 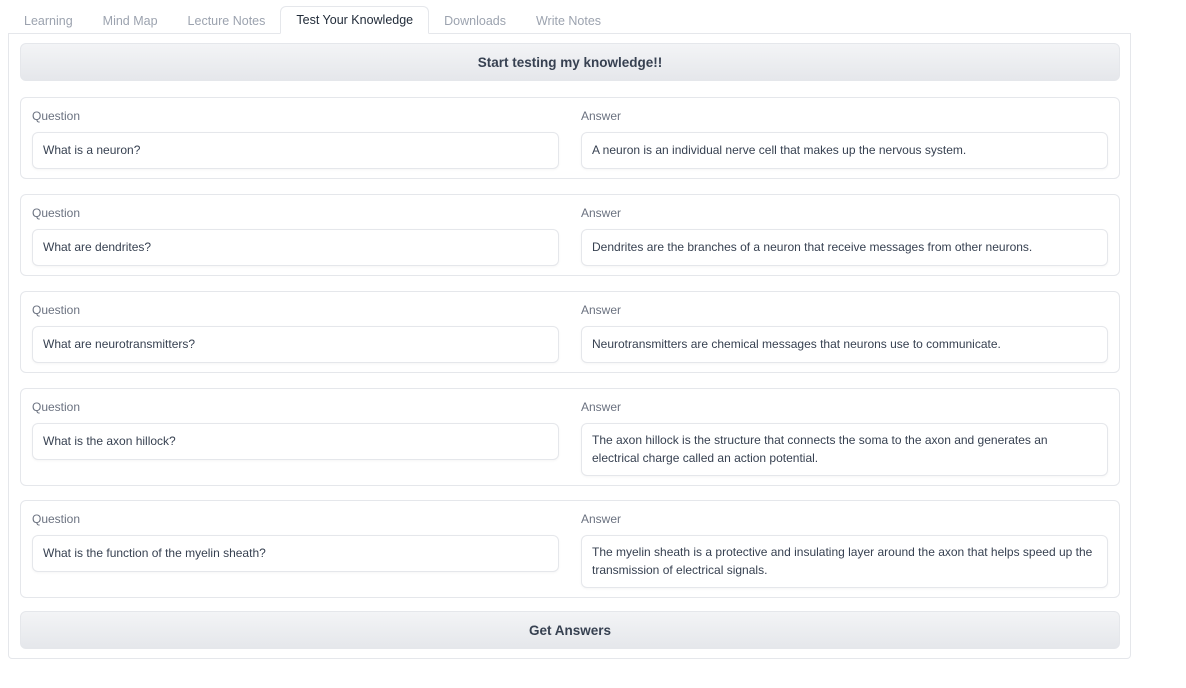 What do you see at coordinates (355, 20) in the screenshot?
I see `tab-test-your-knowledge: Test Your Knowledge` at bounding box center [355, 20].